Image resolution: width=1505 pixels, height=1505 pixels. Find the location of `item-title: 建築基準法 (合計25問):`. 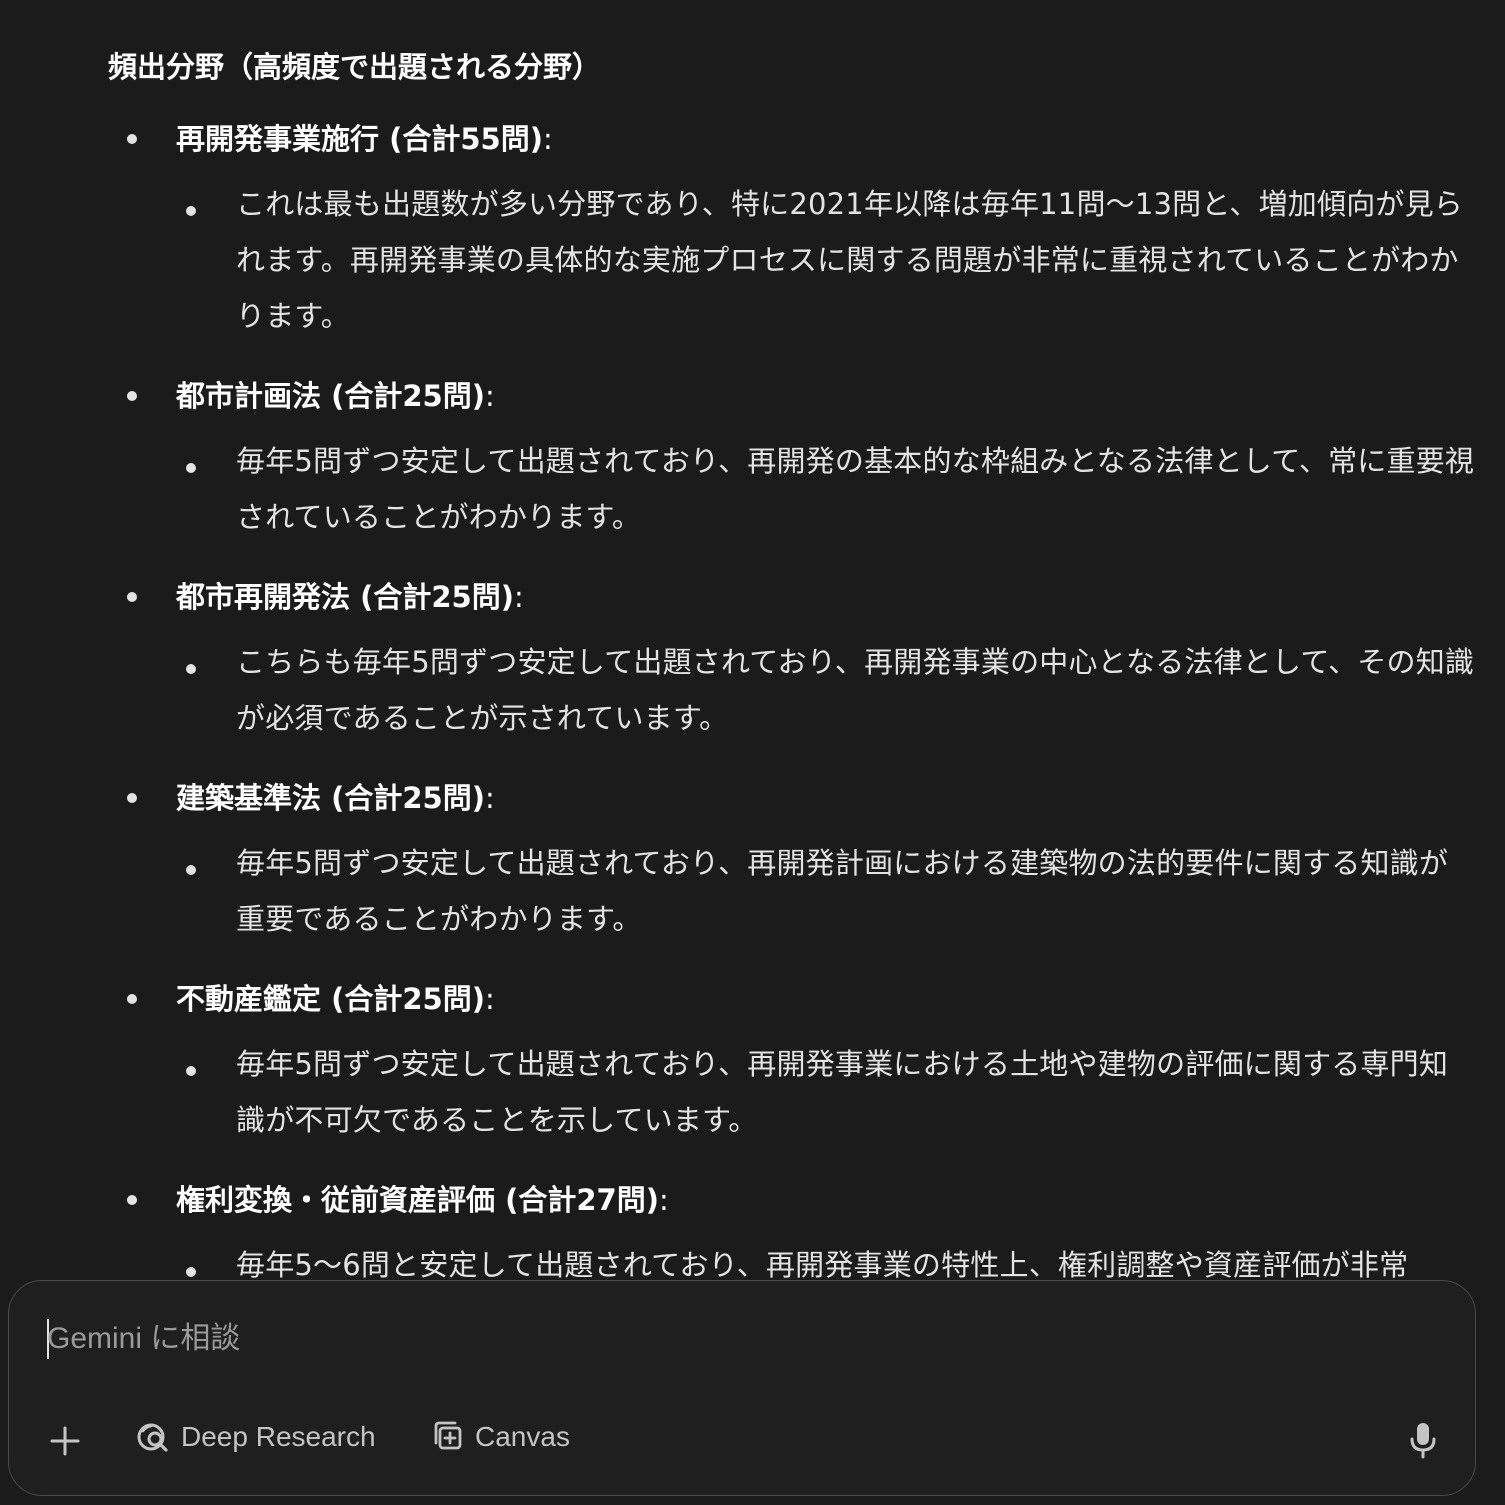

item-title: 建築基準法 (合計25問): is located at coordinates (335, 796).